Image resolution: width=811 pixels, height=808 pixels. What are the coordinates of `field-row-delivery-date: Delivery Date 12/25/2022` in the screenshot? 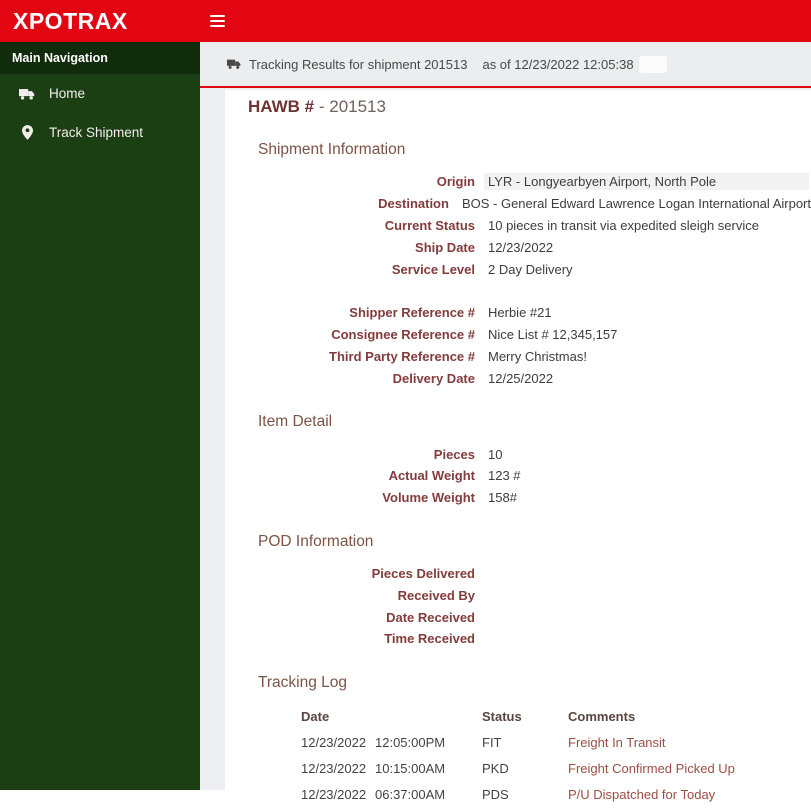 It's located at (529, 378).